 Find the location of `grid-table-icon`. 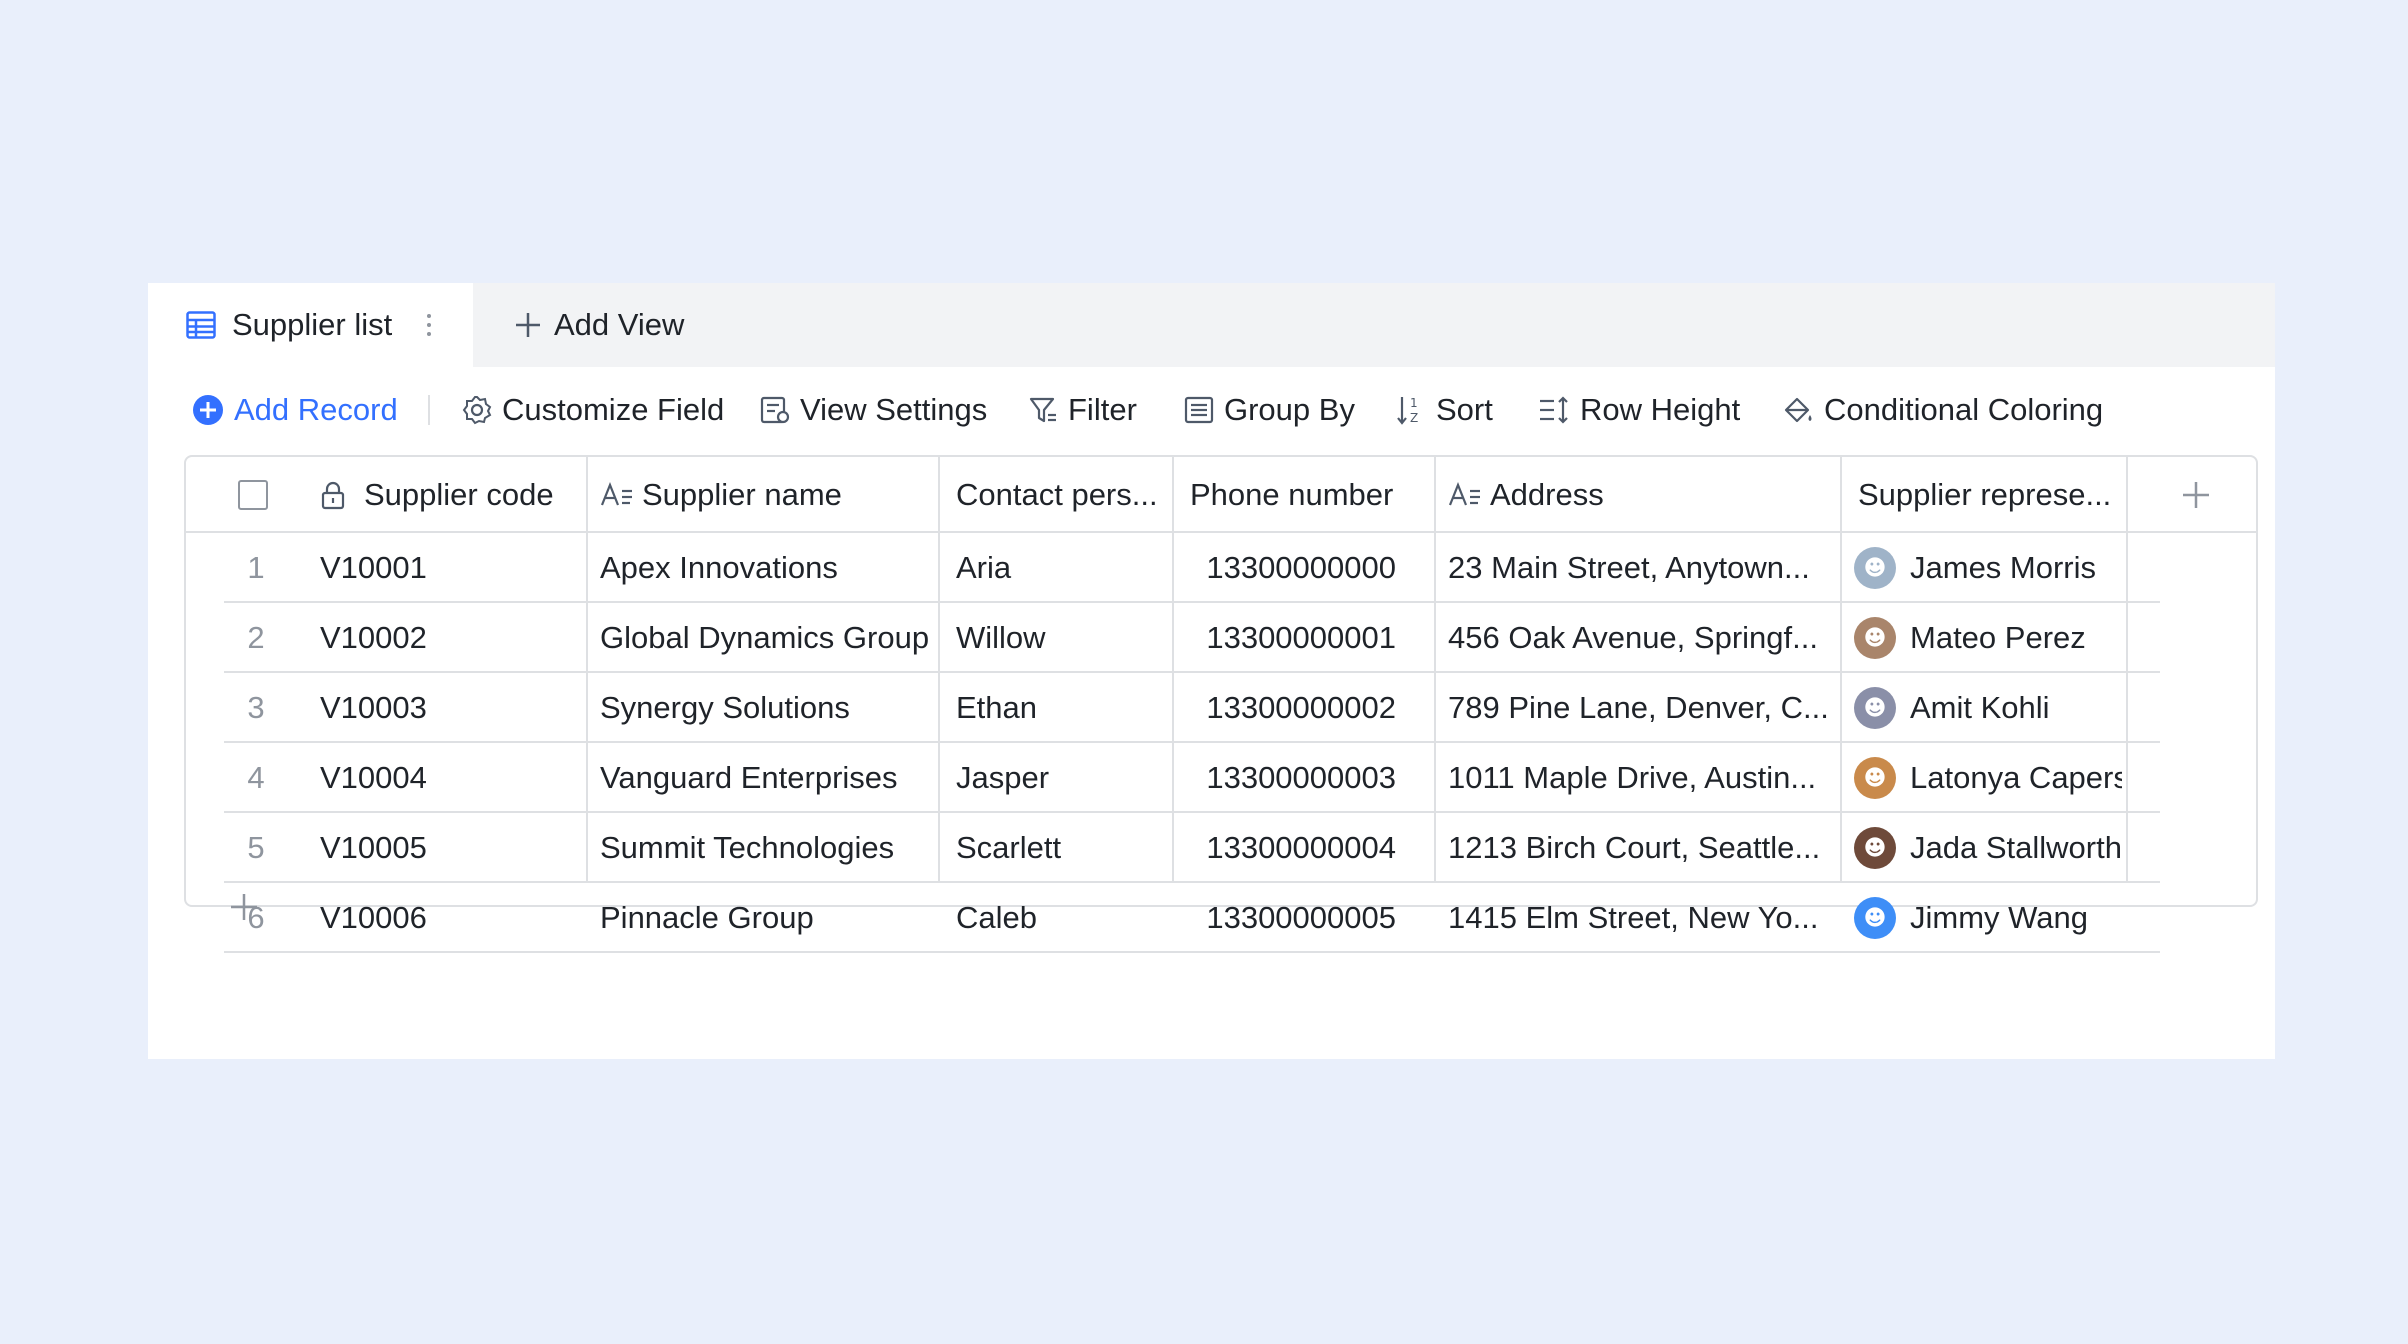

grid-table-icon is located at coordinates (201, 325).